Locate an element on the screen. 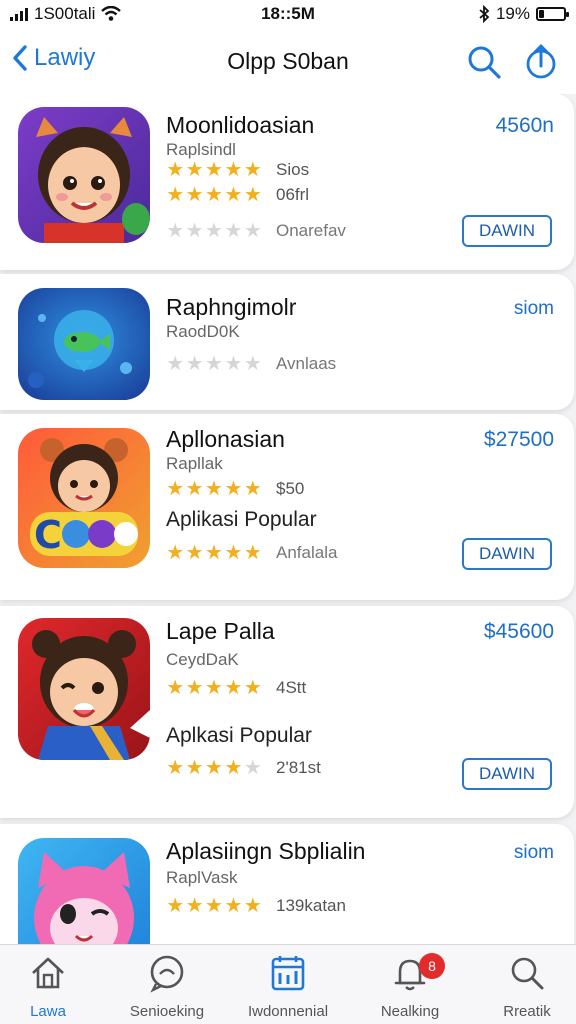  status-right: 19% is located at coordinates (523, 14).